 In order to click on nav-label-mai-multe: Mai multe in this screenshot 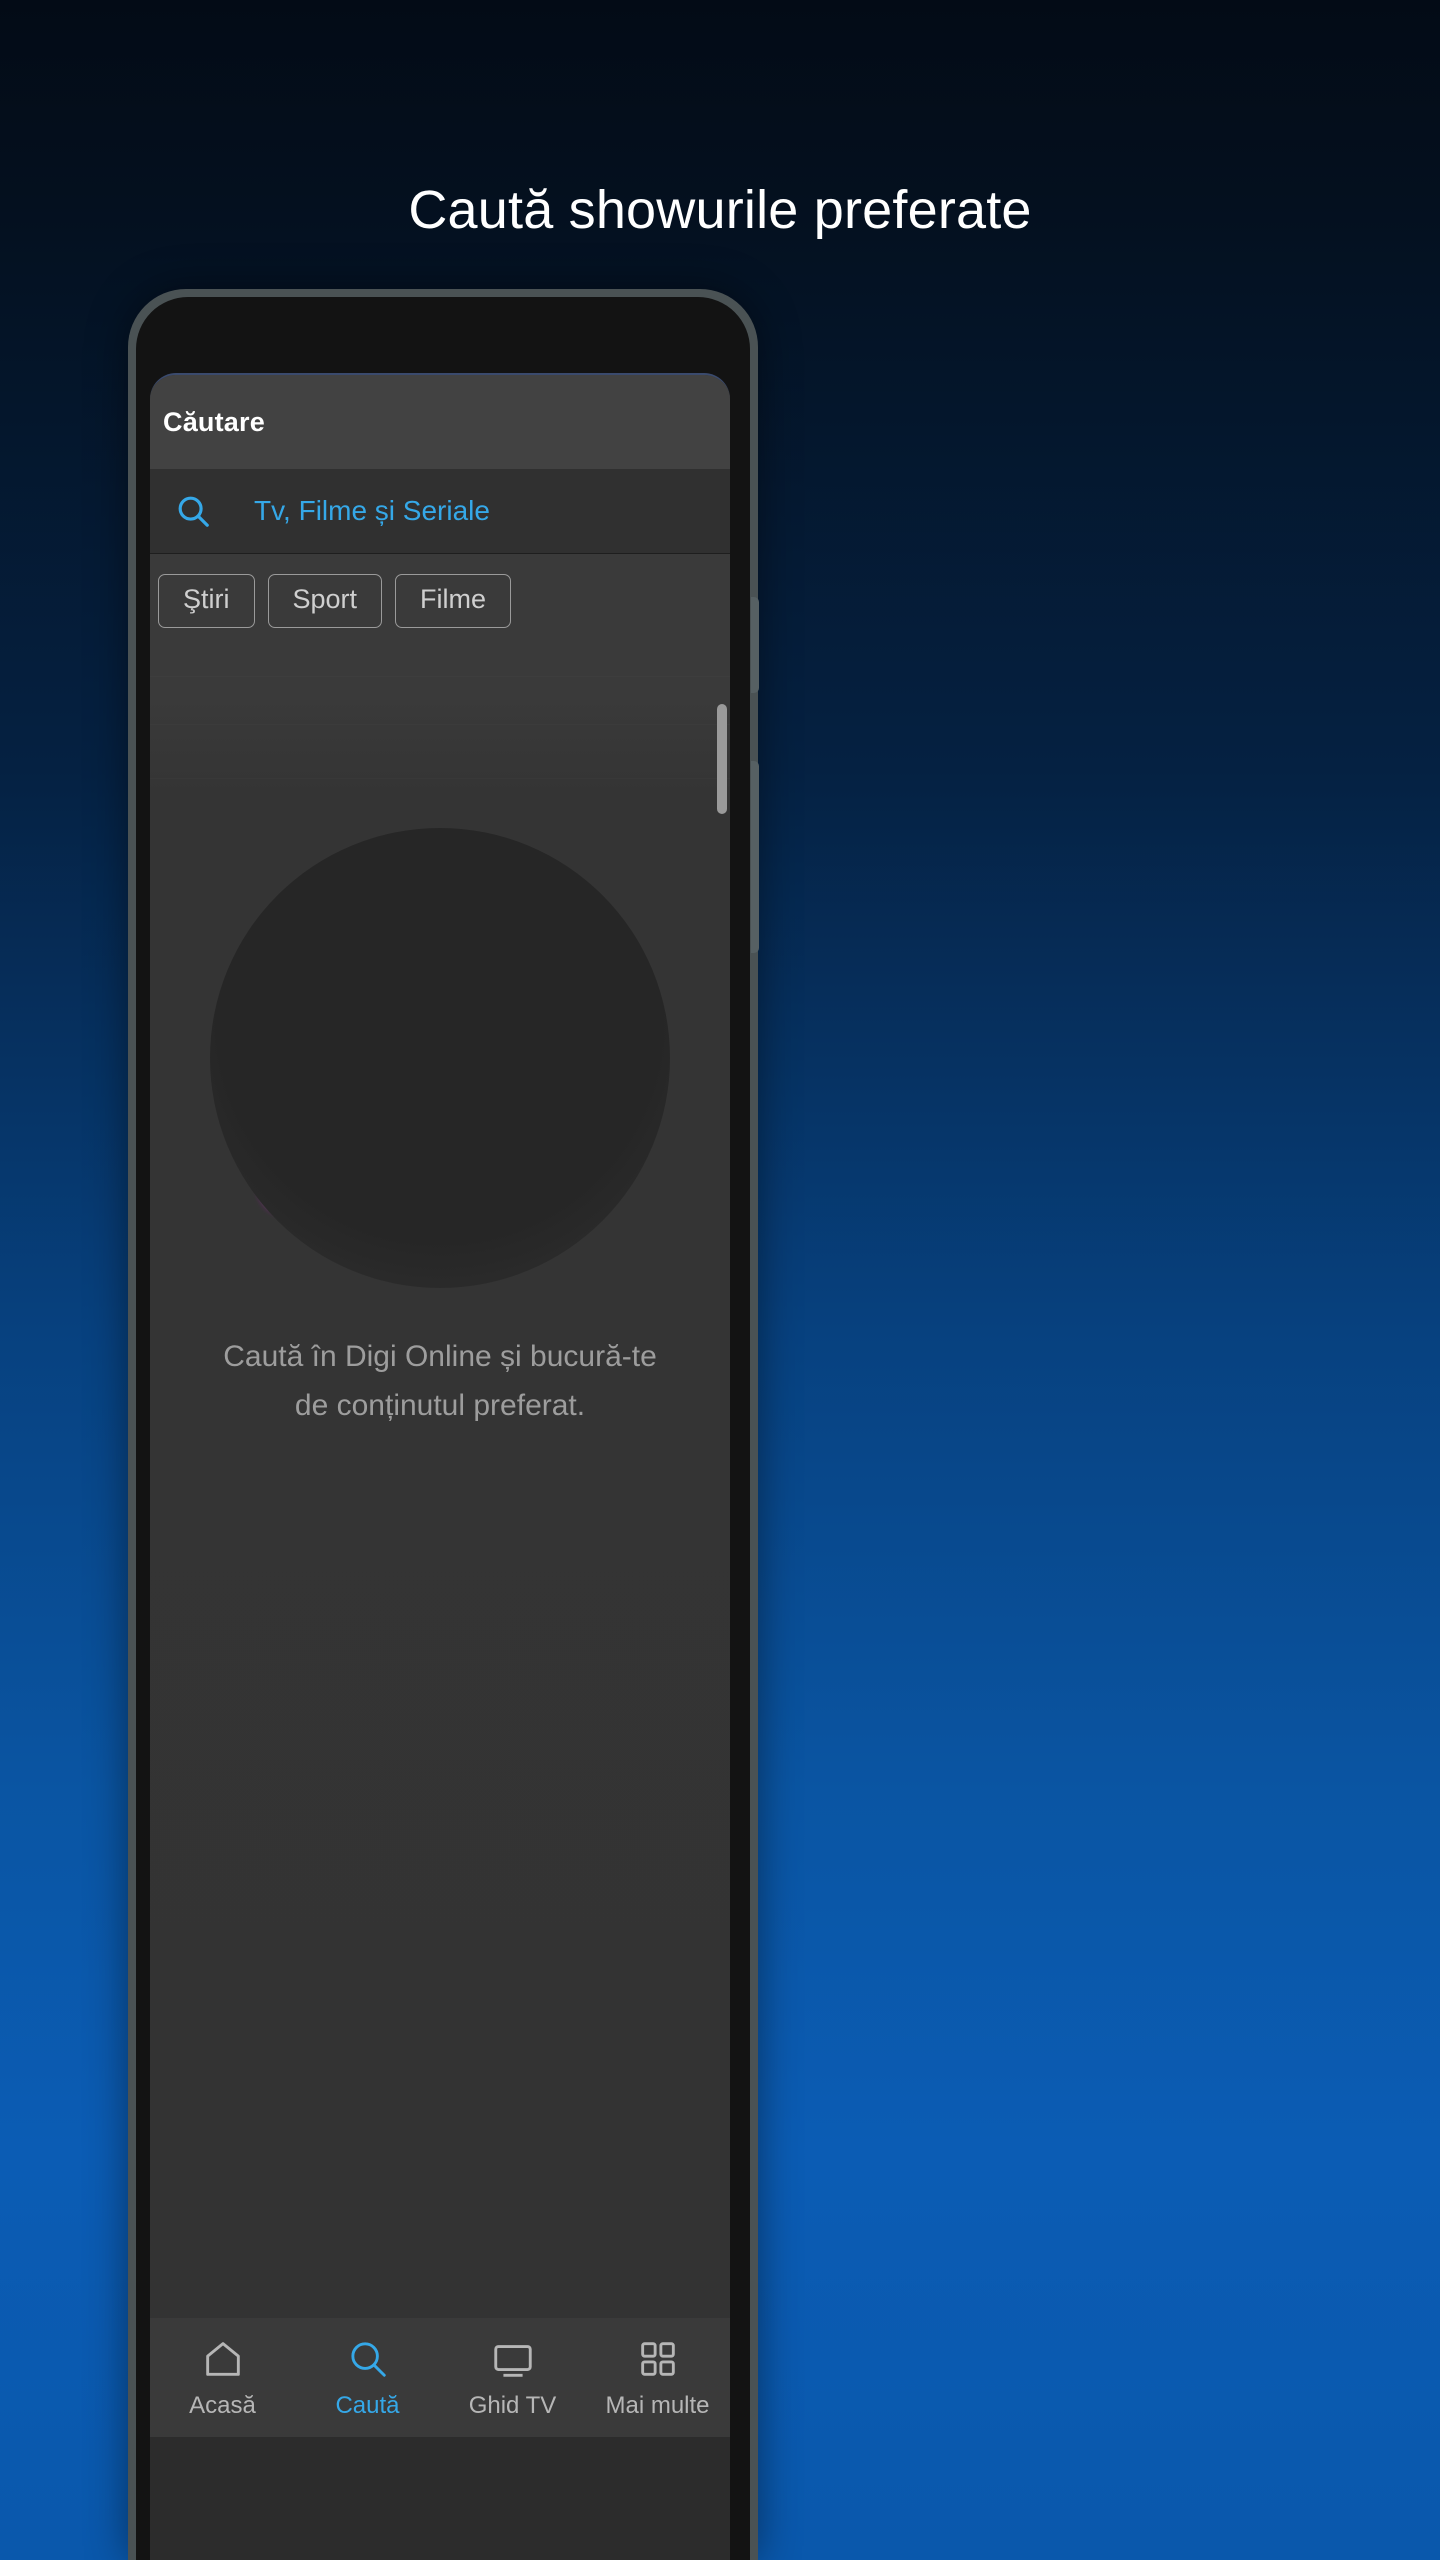, I will do `click(657, 2405)`.